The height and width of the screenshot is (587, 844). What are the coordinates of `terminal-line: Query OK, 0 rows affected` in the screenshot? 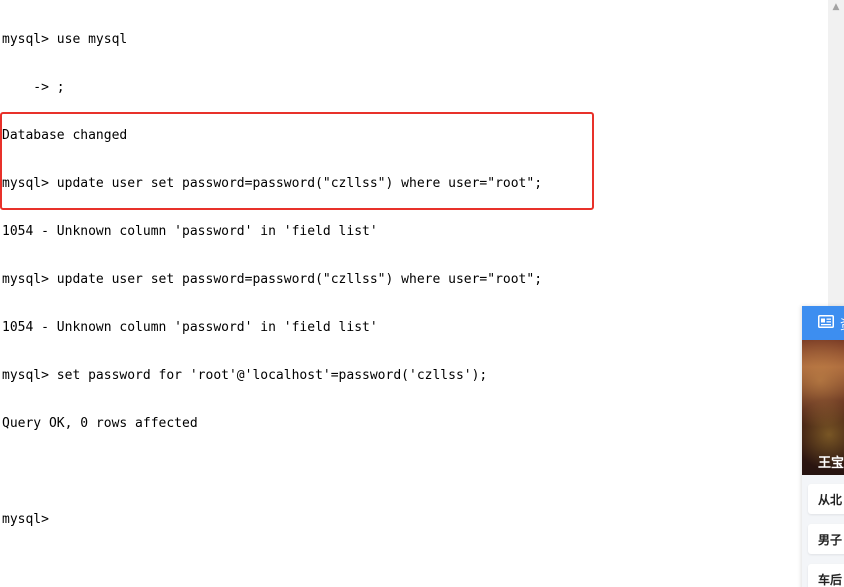 It's located at (100, 423).